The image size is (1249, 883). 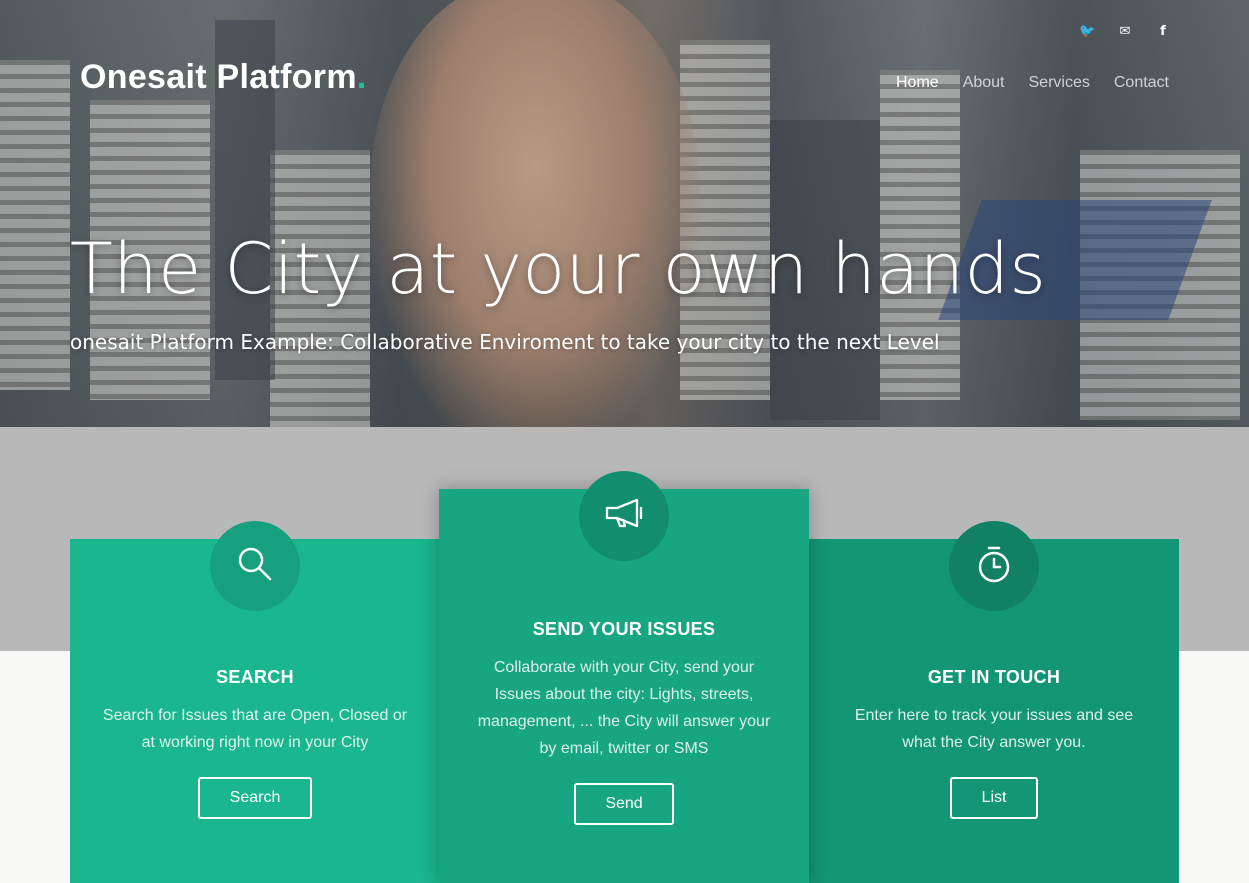 What do you see at coordinates (535, 213) in the screenshot?
I see `background-raised-arm` at bounding box center [535, 213].